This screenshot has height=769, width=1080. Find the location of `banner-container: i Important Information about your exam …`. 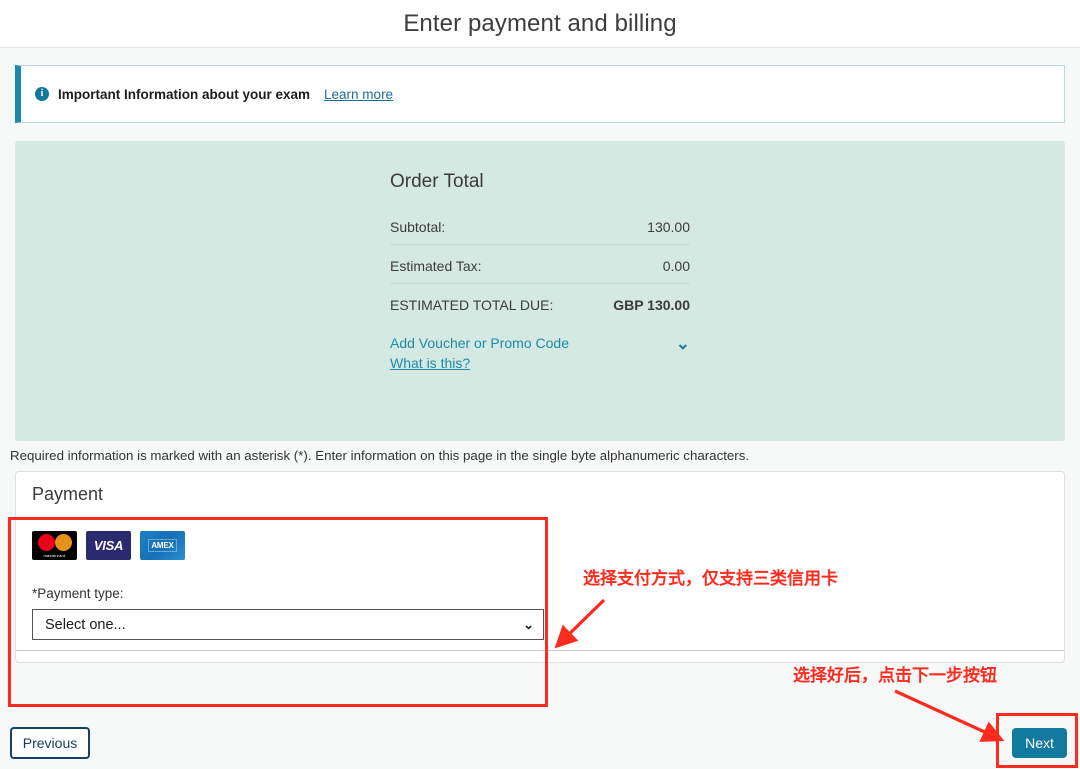

banner-container: i Important Information about your exam … is located at coordinates (540, 85).